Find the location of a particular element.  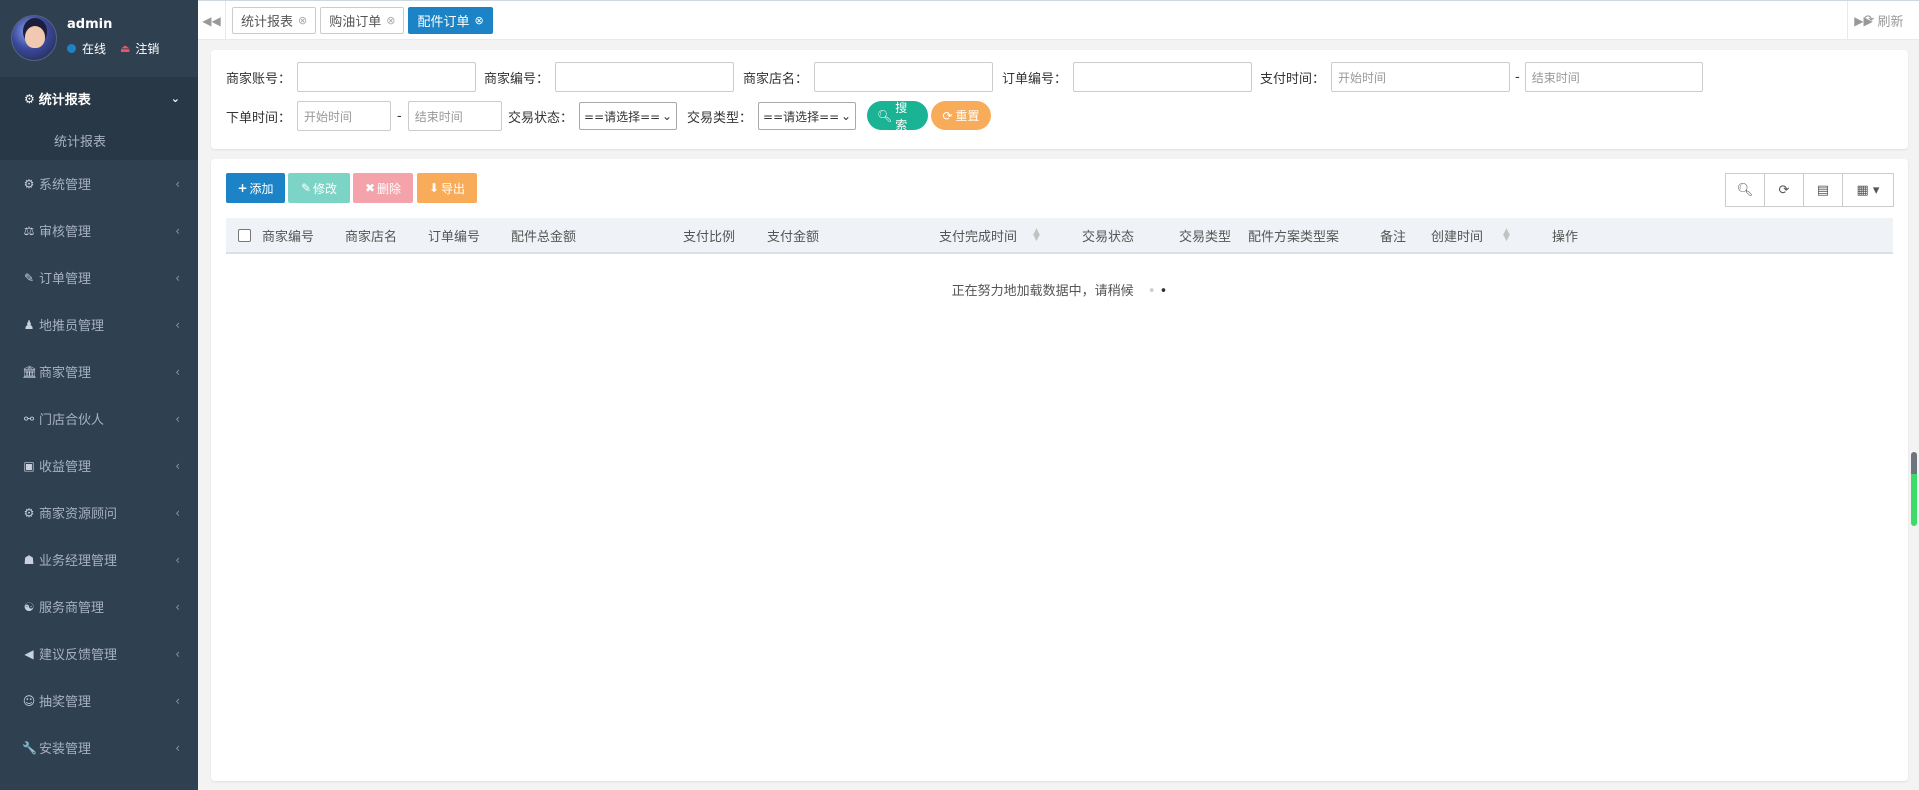

refresh-button: ⟳ 刷新 is located at coordinates (1883, 20).